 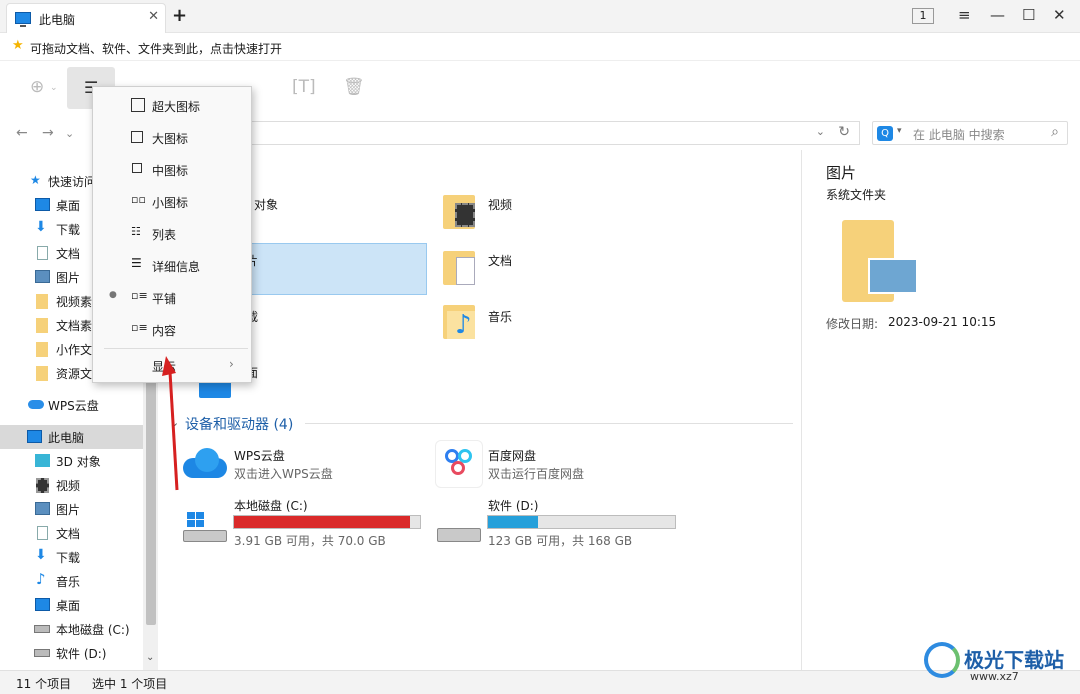 I want to click on nav-label: WPS云盘, so click(x=73, y=406).